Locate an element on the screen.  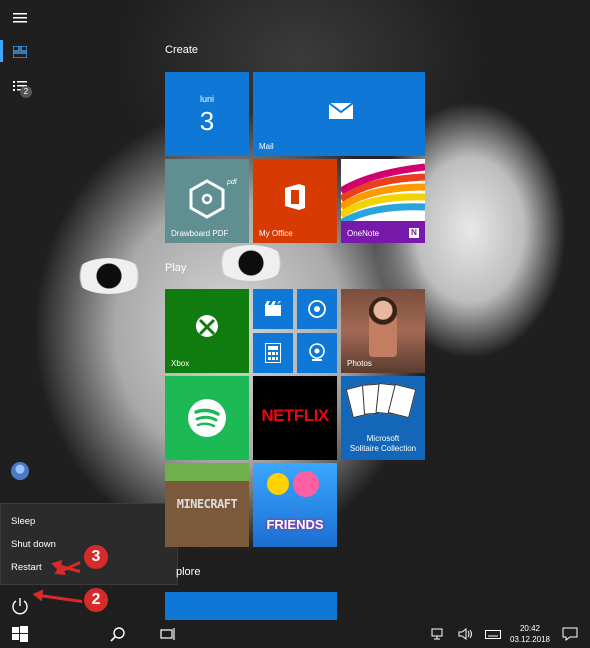
group-title-create: Create is located at coordinates (181, 50).